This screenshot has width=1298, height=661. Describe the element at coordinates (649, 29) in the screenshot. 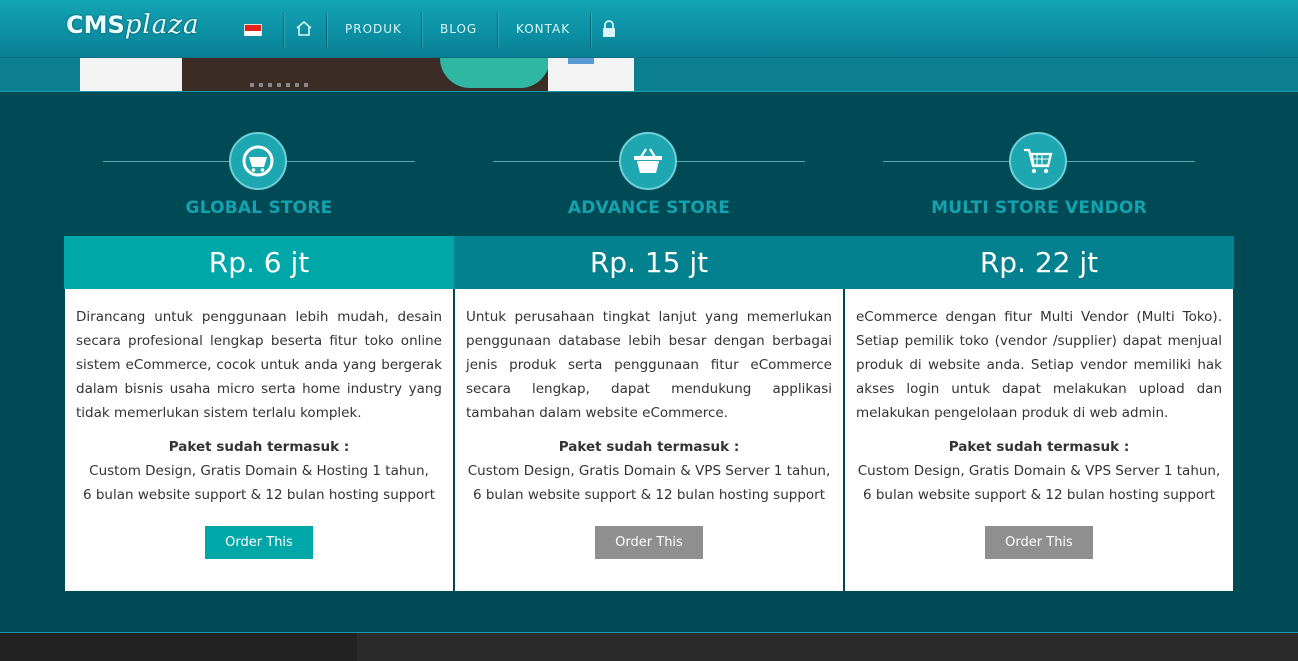

I see `top-navbar: CMSplaza PRODUK BLOG KONTAK` at that location.